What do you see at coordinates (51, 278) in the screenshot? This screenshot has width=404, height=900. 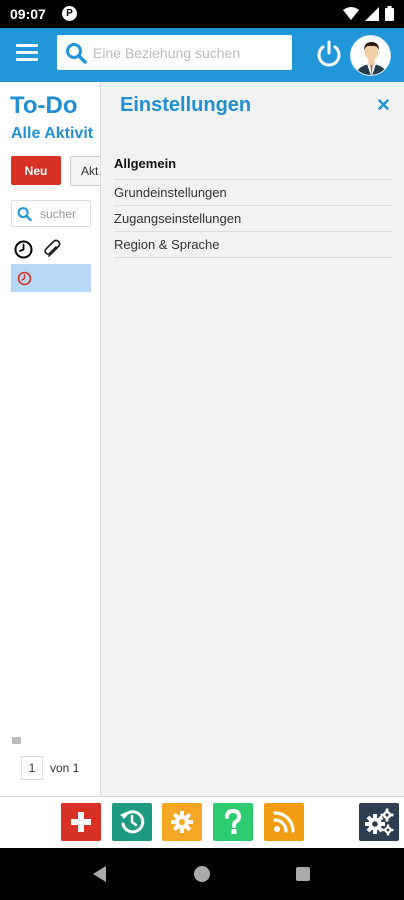 I see `todo-list-item` at bounding box center [51, 278].